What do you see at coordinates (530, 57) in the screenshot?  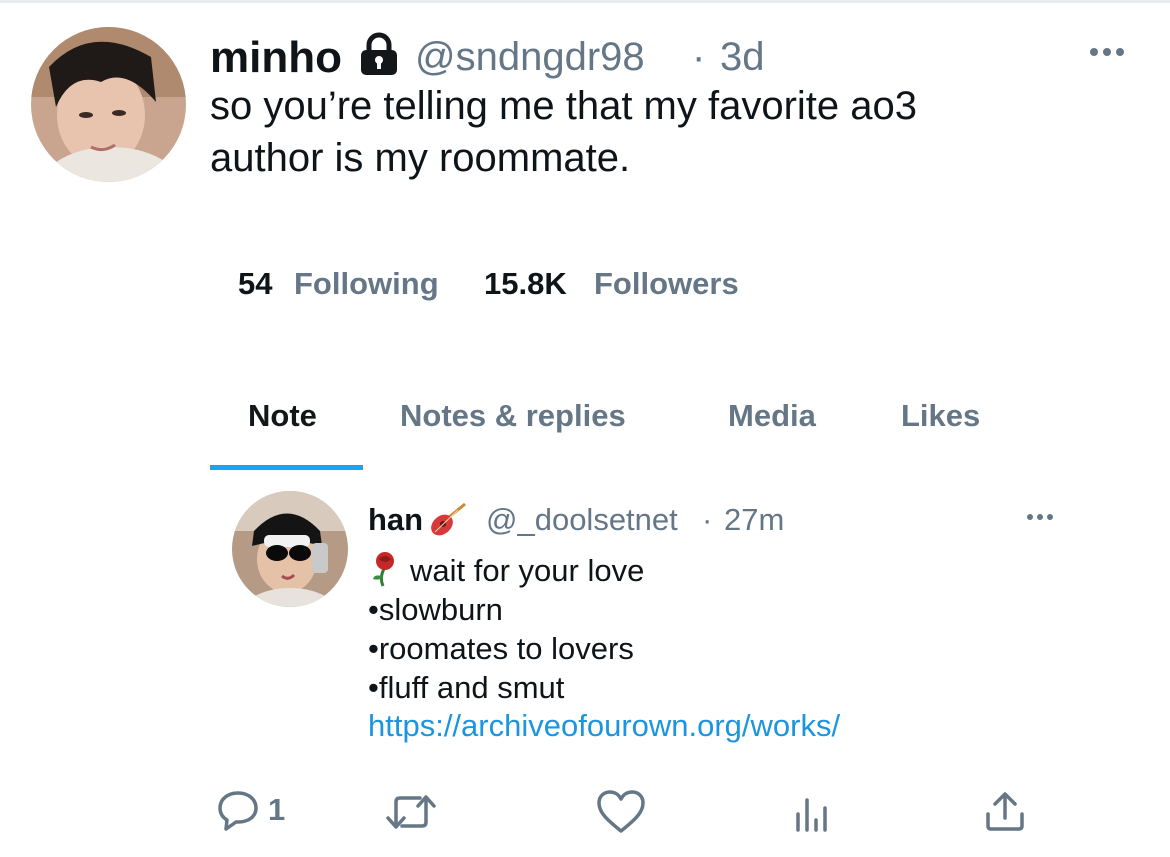 I see `author-handle: @sndngdr98` at bounding box center [530, 57].